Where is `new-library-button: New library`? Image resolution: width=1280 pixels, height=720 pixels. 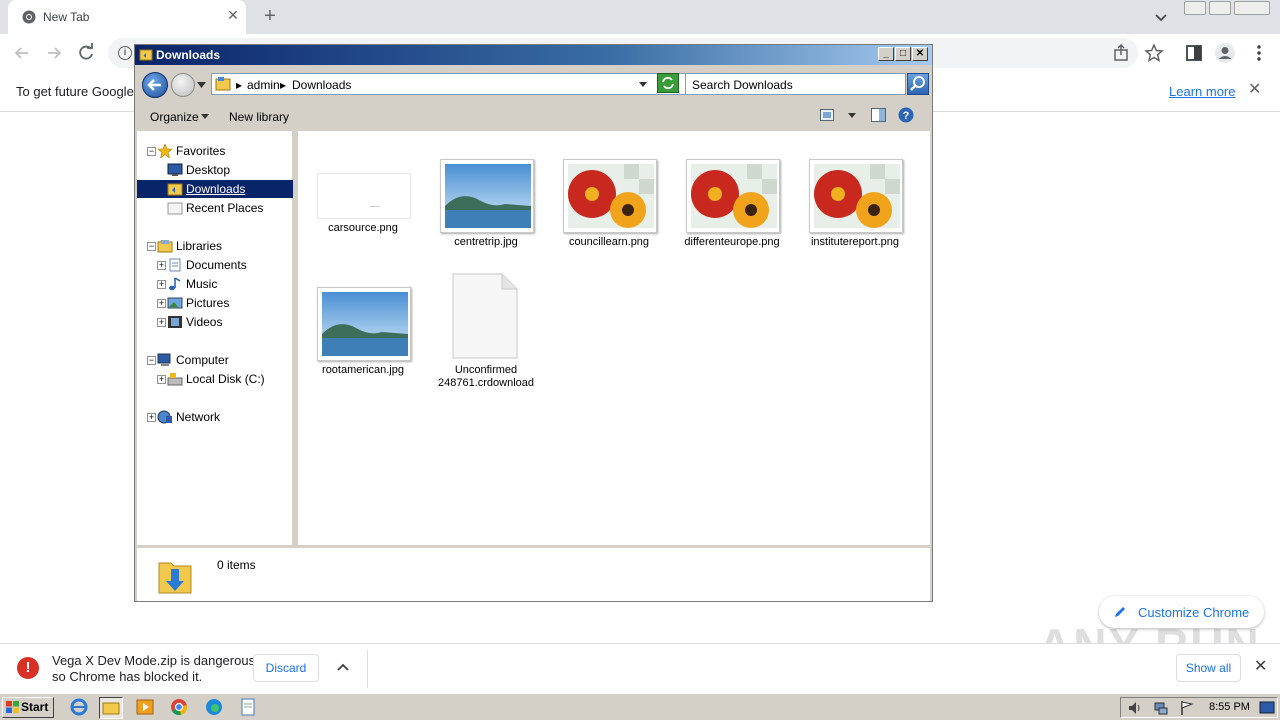
new-library-button: New library is located at coordinates (259, 117).